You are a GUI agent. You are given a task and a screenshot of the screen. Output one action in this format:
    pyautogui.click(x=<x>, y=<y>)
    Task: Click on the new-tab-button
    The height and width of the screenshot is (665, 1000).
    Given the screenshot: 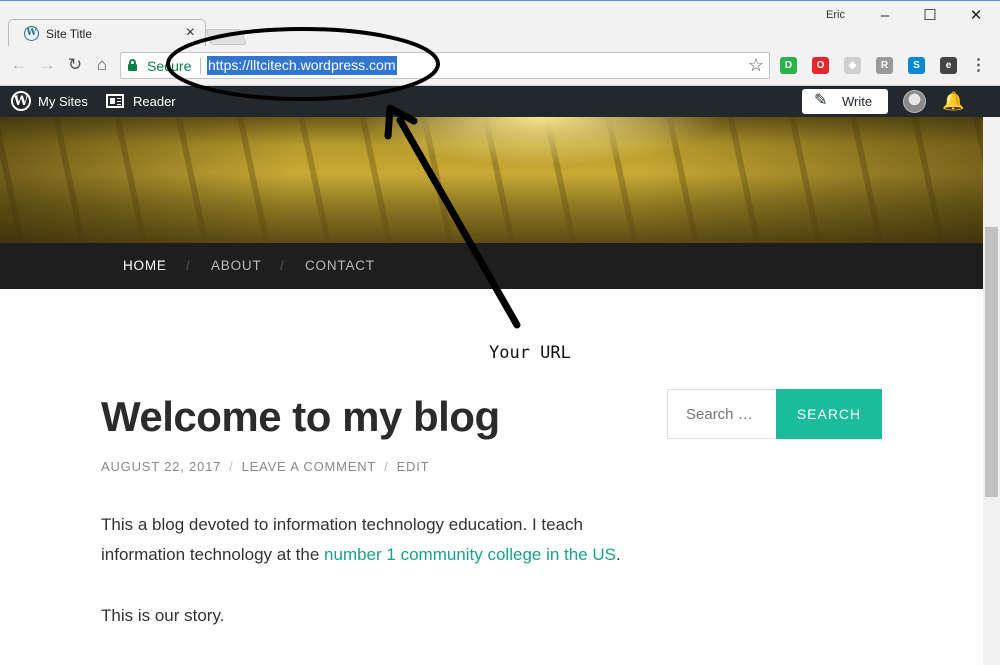 What is the action you would take?
    pyautogui.click(x=226, y=37)
    